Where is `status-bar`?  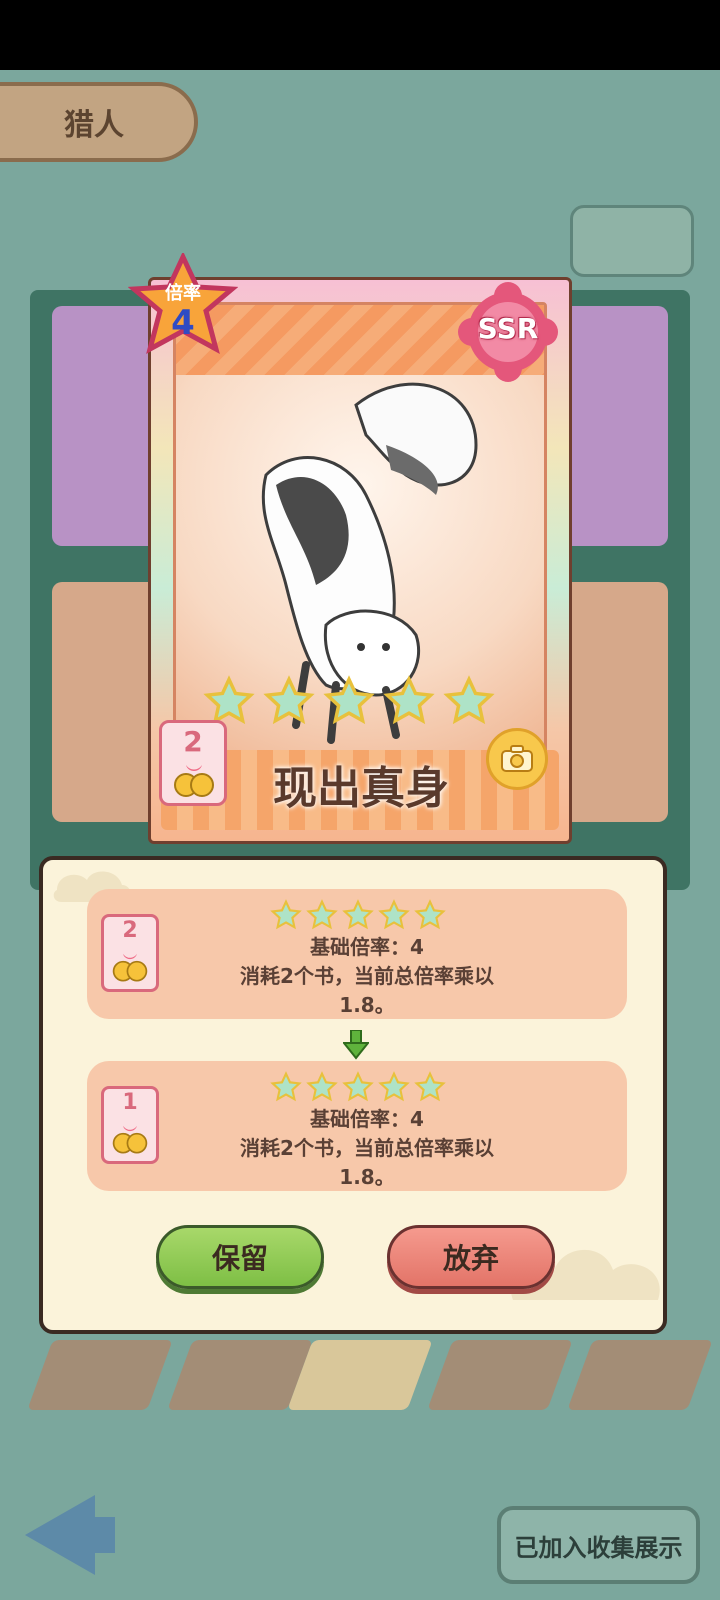
status-bar is located at coordinates (360, 35).